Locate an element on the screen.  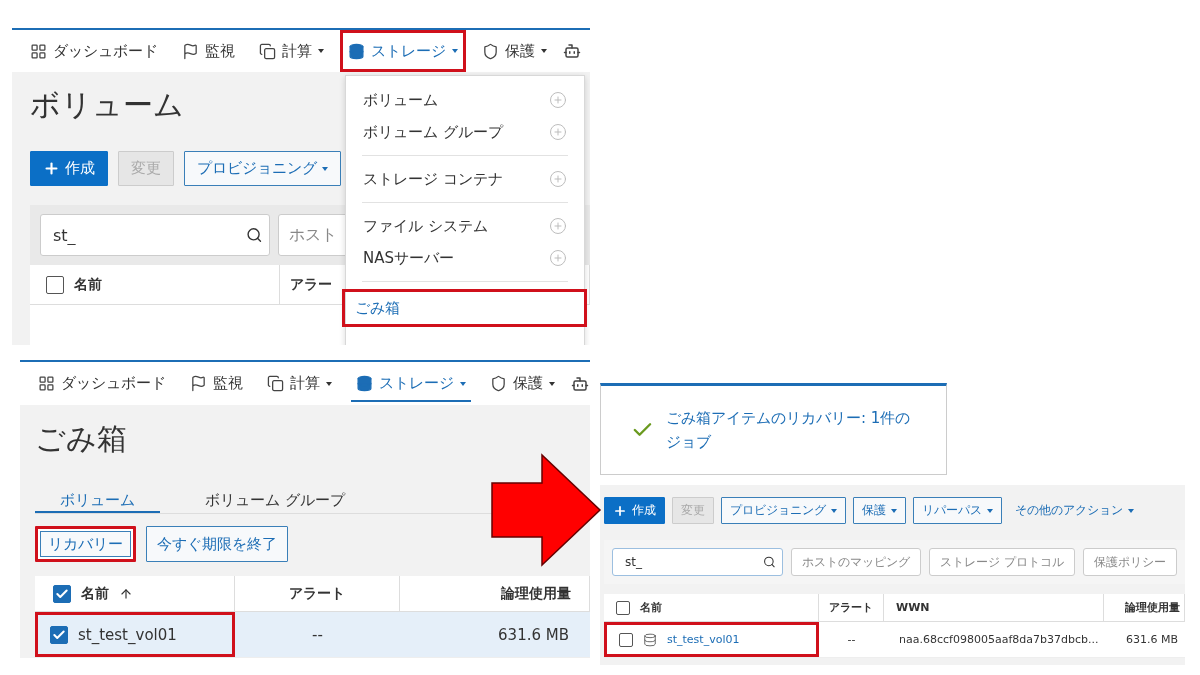
column-header: WWN is located at coordinates (913, 607).